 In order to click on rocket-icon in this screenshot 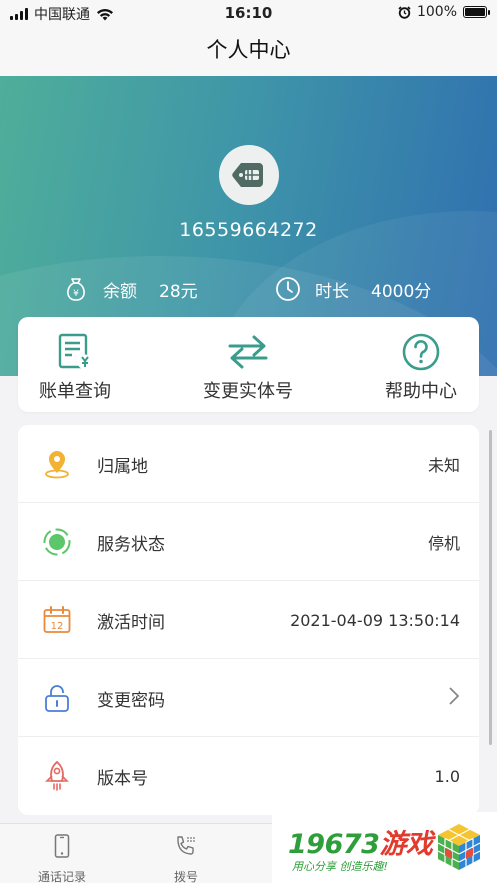, I will do `click(57, 775)`.